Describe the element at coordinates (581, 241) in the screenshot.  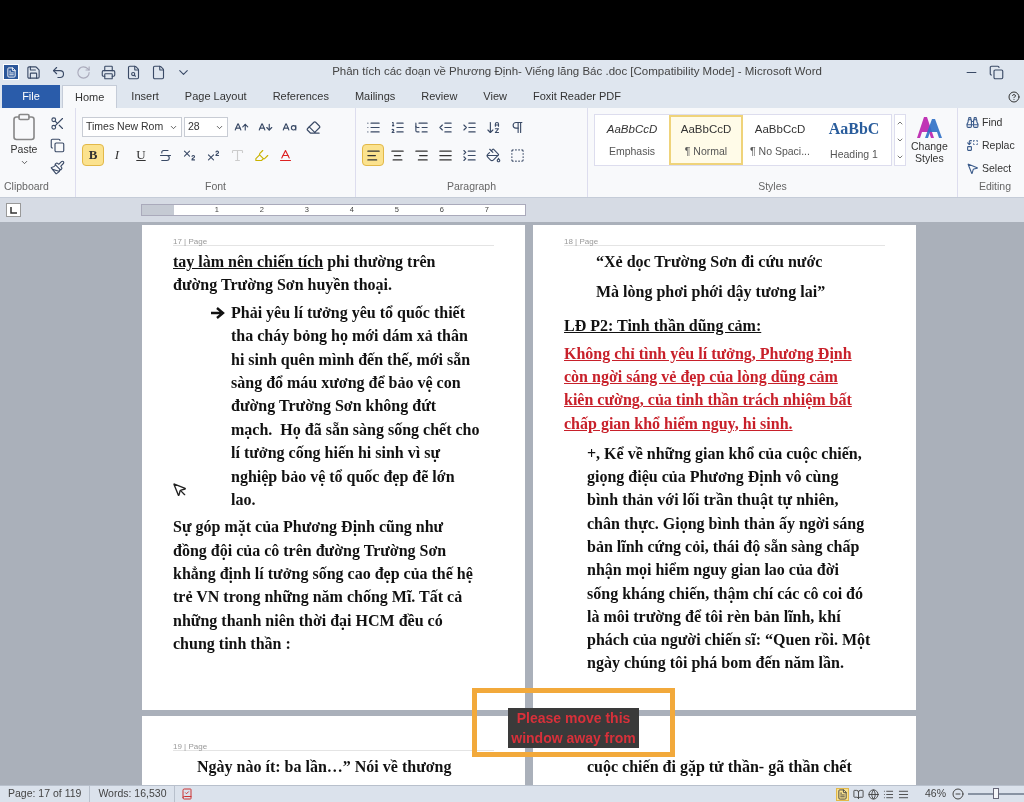
I see `page-header-text: 18 | Page` at that location.